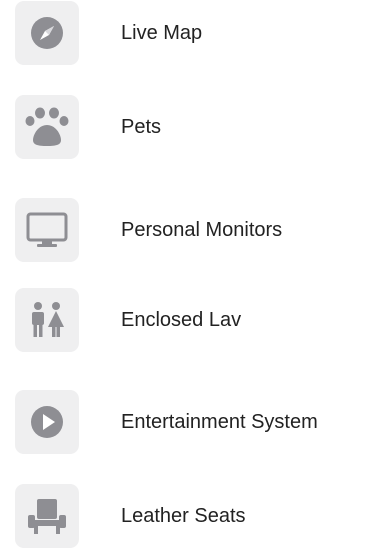 The height and width of the screenshot is (553, 385). I want to click on amenity-item-pets: Pets, so click(88, 127).